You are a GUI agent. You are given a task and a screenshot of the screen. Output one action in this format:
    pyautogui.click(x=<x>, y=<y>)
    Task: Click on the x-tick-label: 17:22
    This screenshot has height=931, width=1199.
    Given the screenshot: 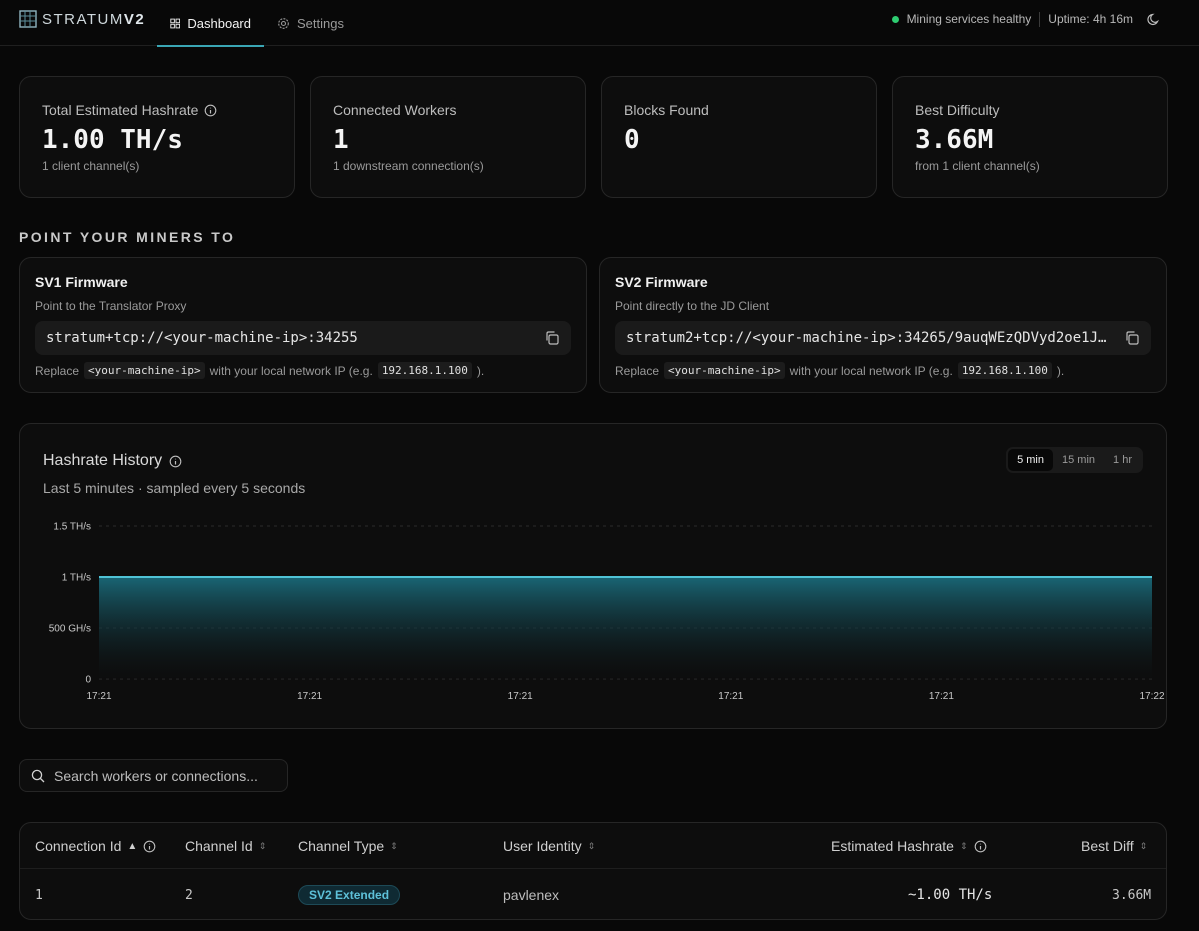 What is the action you would take?
    pyautogui.click(x=1151, y=696)
    